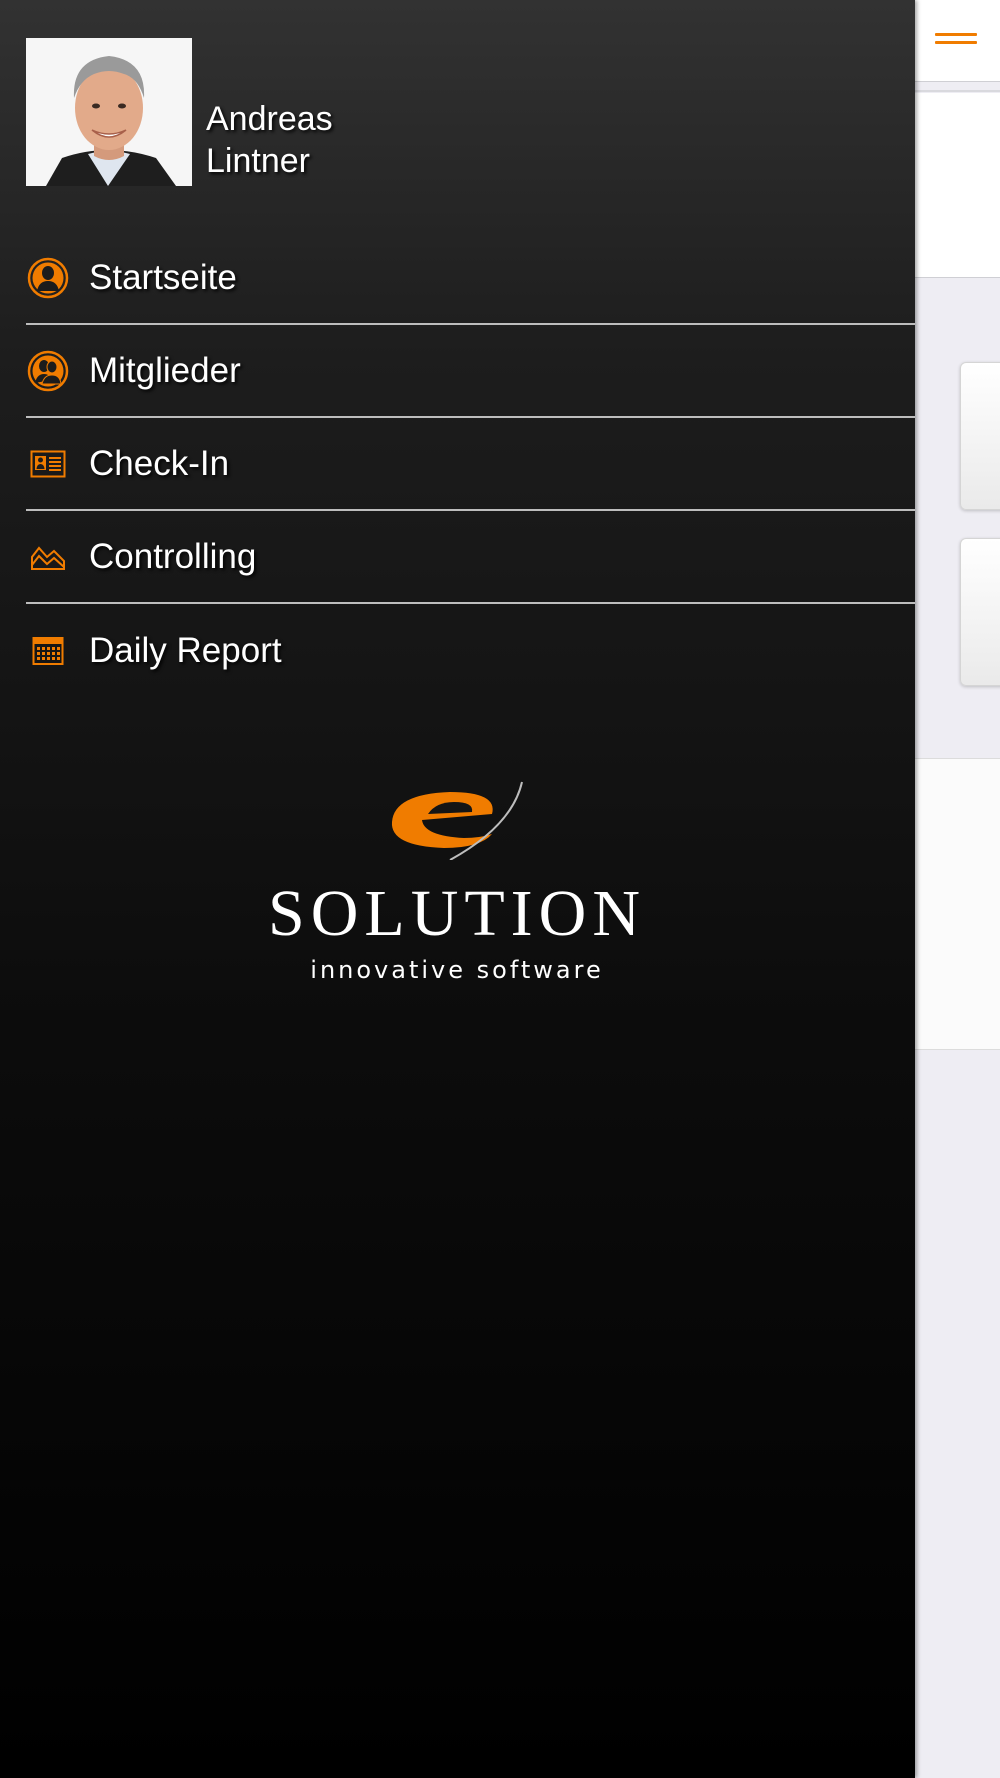 The width and height of the screenshot is (1000, 1778). I want to click on logo-wordmark: SOLUTION, so click(457, 913).